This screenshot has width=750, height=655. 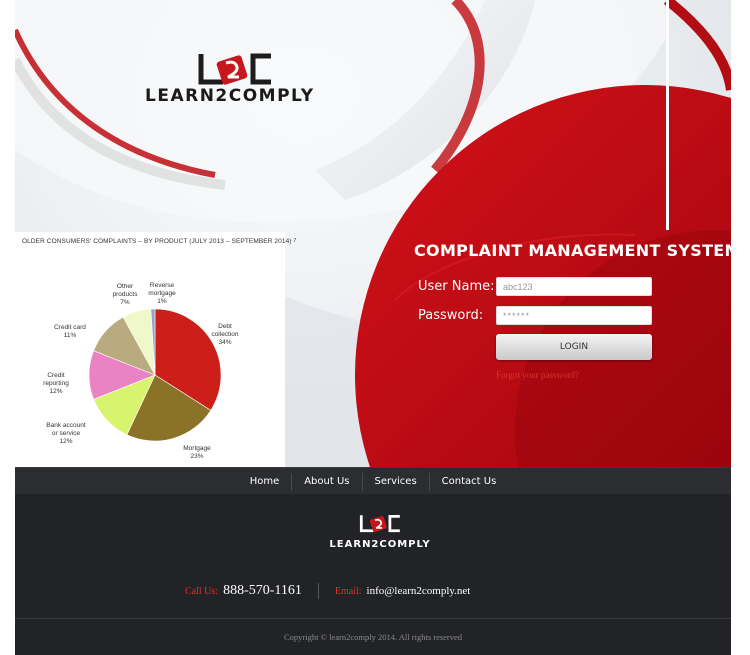 What do you see at coordinates (456, 286) in the screenshot?
I see `username-label: User Name:` at bounding box center [456, 286].